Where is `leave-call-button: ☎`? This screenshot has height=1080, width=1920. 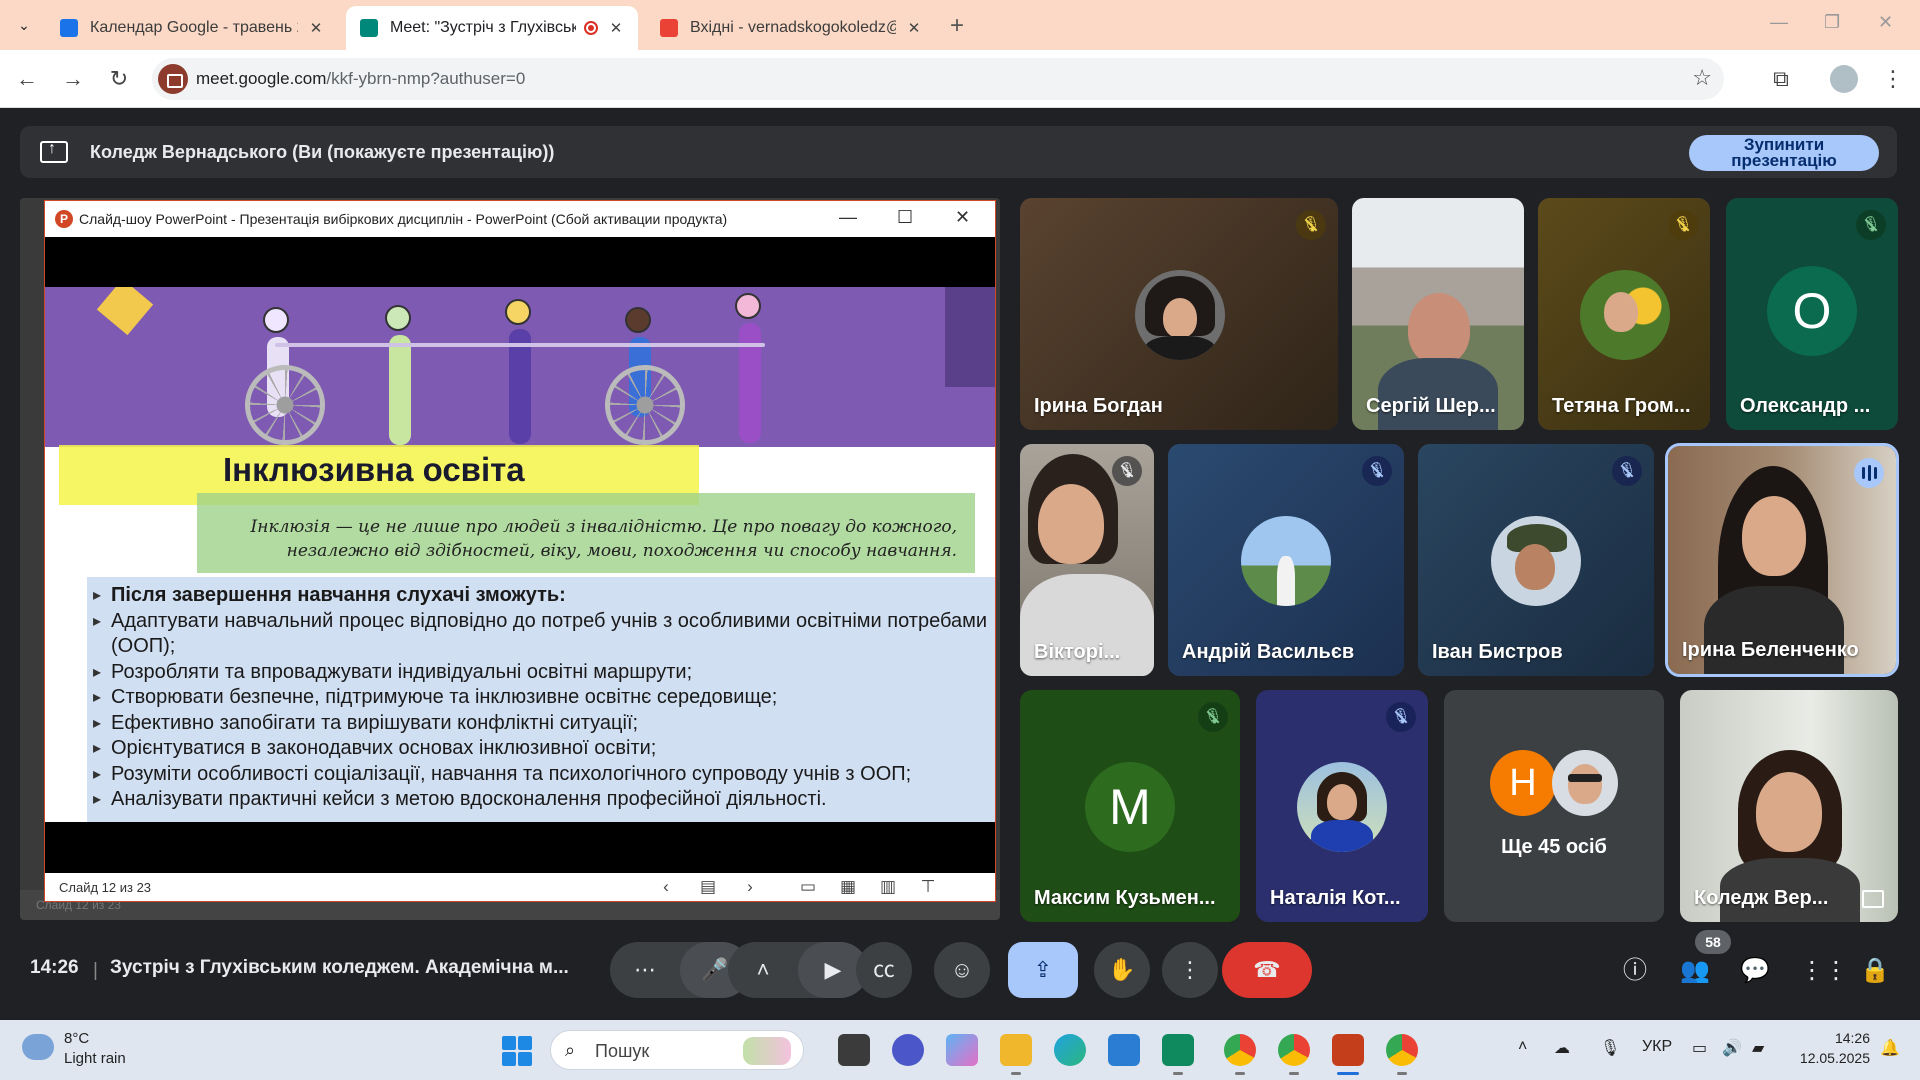 leave-call-button: ☎ is located at coordinates (1267, 970).